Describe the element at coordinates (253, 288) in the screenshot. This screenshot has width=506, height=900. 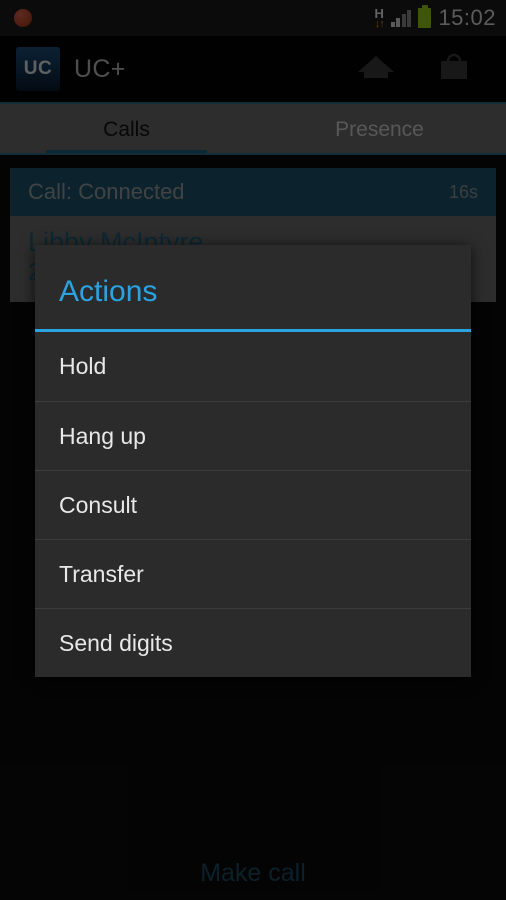
I see `actions-dialog-header: Actions` at that location.